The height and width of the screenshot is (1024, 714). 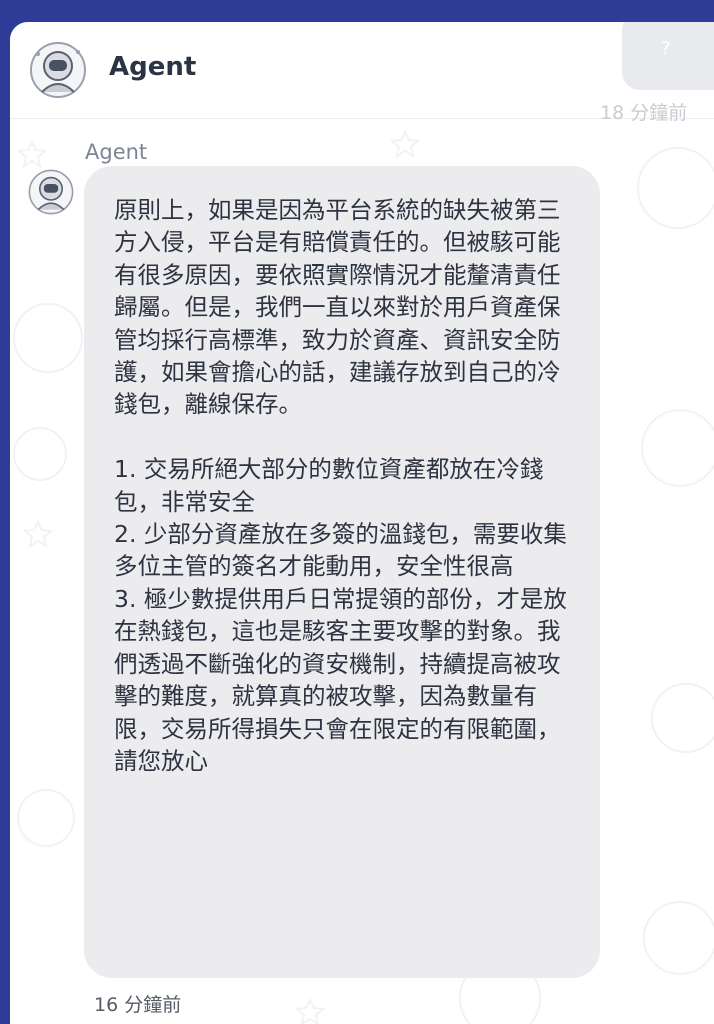 I want to click on message-timestamp: 16 分鐘前, so click(x=138, y=1005).